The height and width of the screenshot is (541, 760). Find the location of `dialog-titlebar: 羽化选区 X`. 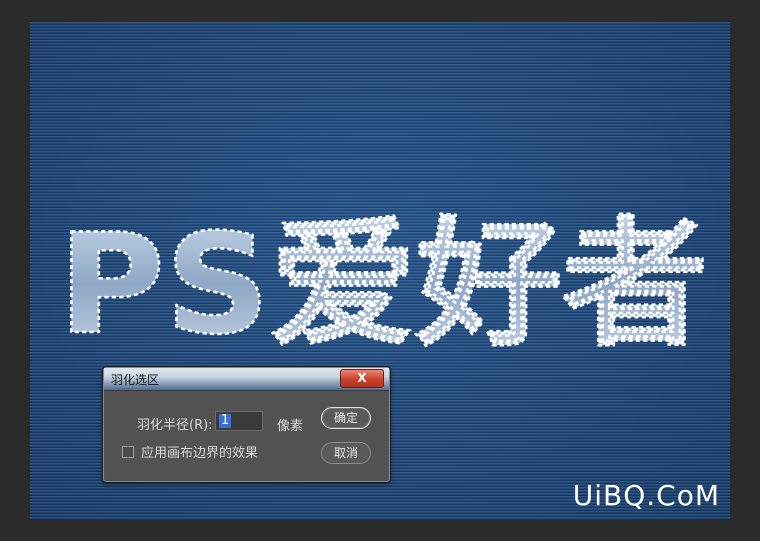

dialog-titlebar: 羽化选区 X is located at coordinates (246, 379).